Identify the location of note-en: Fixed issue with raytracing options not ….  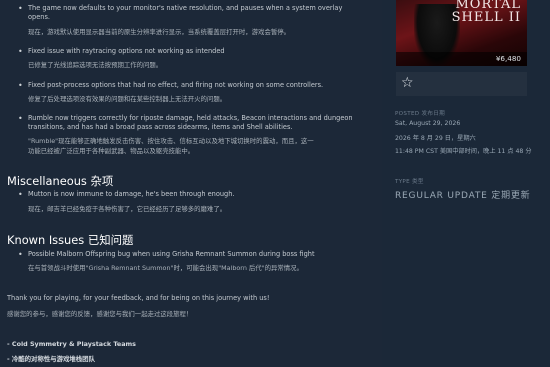
(126, 51).